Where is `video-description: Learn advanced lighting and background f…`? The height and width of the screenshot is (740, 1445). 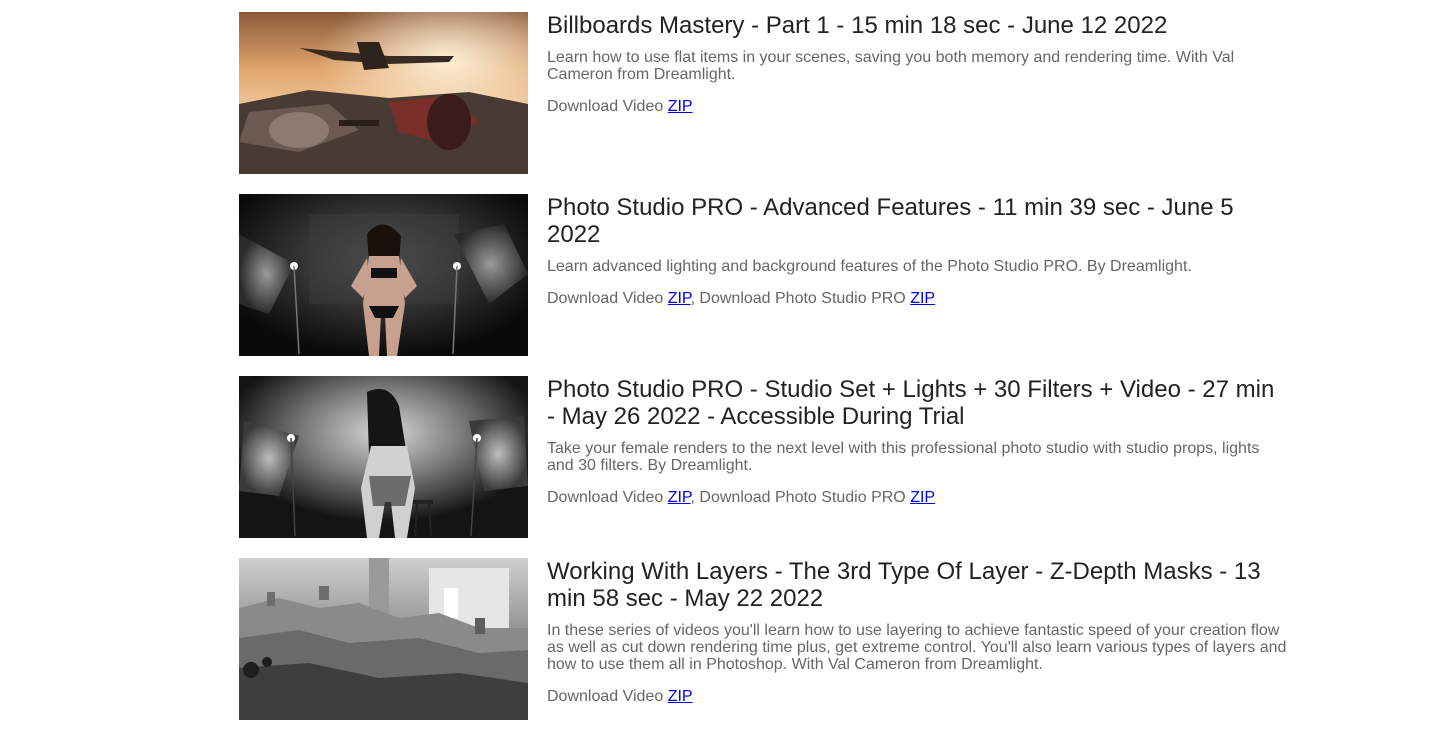
video-description: Learn advanced lighting and background f… is located at coordinates (869, 266).